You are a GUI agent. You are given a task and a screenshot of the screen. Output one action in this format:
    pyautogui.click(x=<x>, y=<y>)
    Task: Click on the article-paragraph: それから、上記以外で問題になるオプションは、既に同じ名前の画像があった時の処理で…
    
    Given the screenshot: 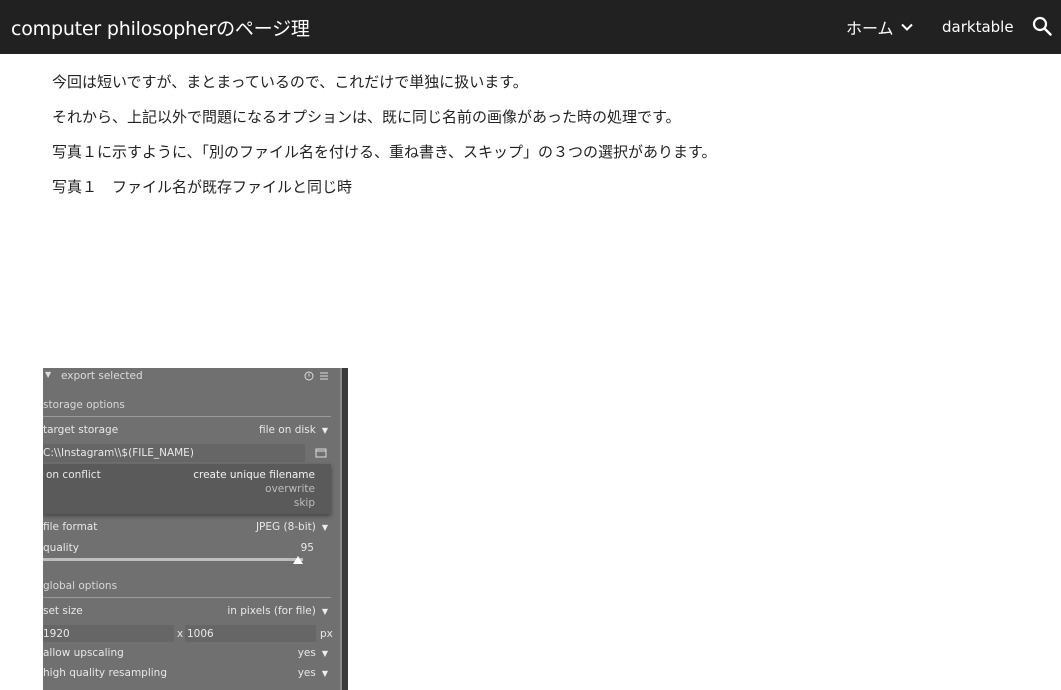 What is the action you would take?
    pyautogui.click(x=366, y=117)
    